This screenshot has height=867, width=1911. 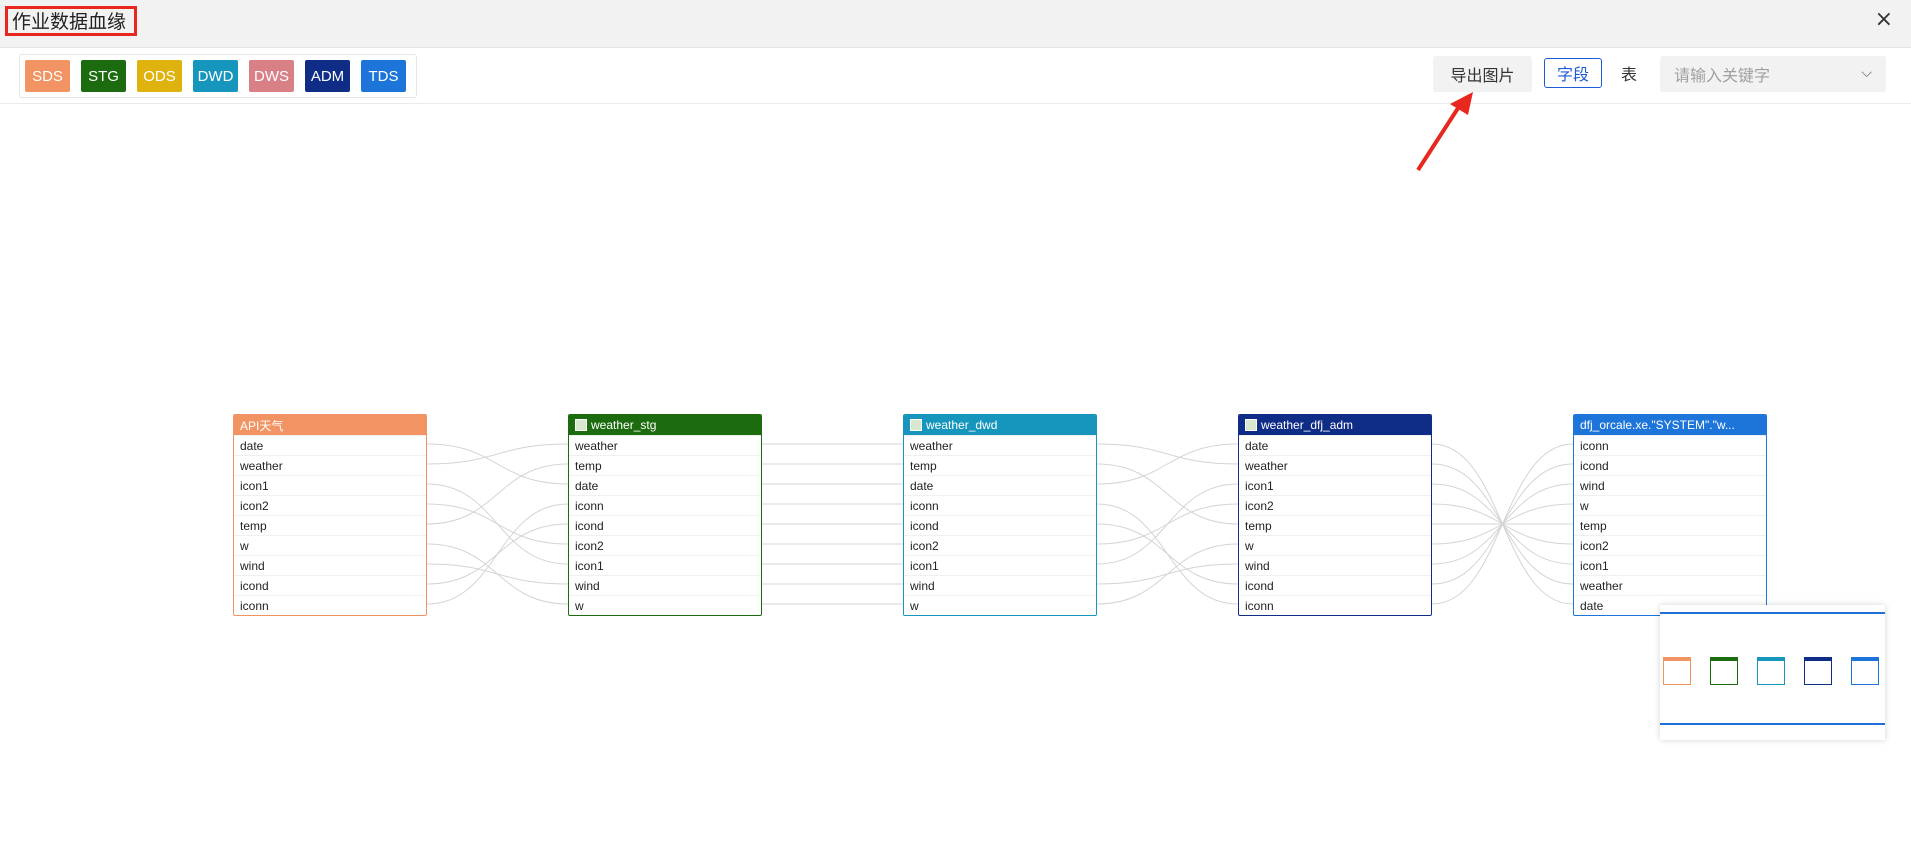 What do you see at coordinates (327, 76) in the screenshot?
I see `legend-tag-adm: ADM` at bounding box center [327, 76].